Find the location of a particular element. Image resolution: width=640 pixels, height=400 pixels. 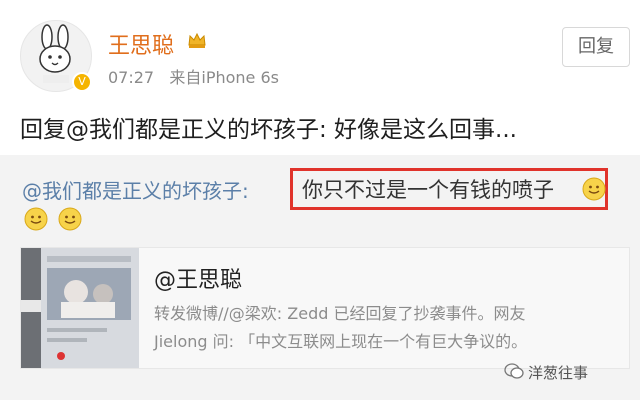

card-thumbnail is located at coordinates (80, 308).